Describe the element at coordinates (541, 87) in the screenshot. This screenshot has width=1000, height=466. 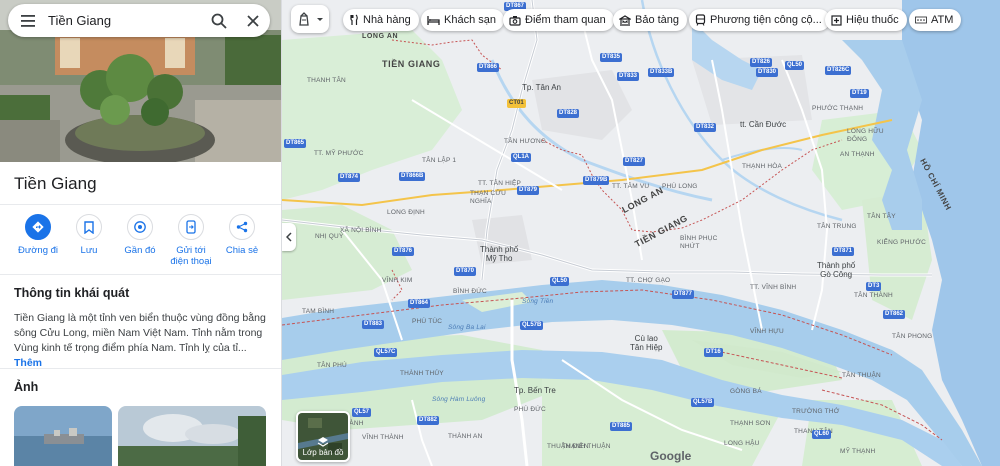
I see `city-label: Tp. Tân An` at that location.